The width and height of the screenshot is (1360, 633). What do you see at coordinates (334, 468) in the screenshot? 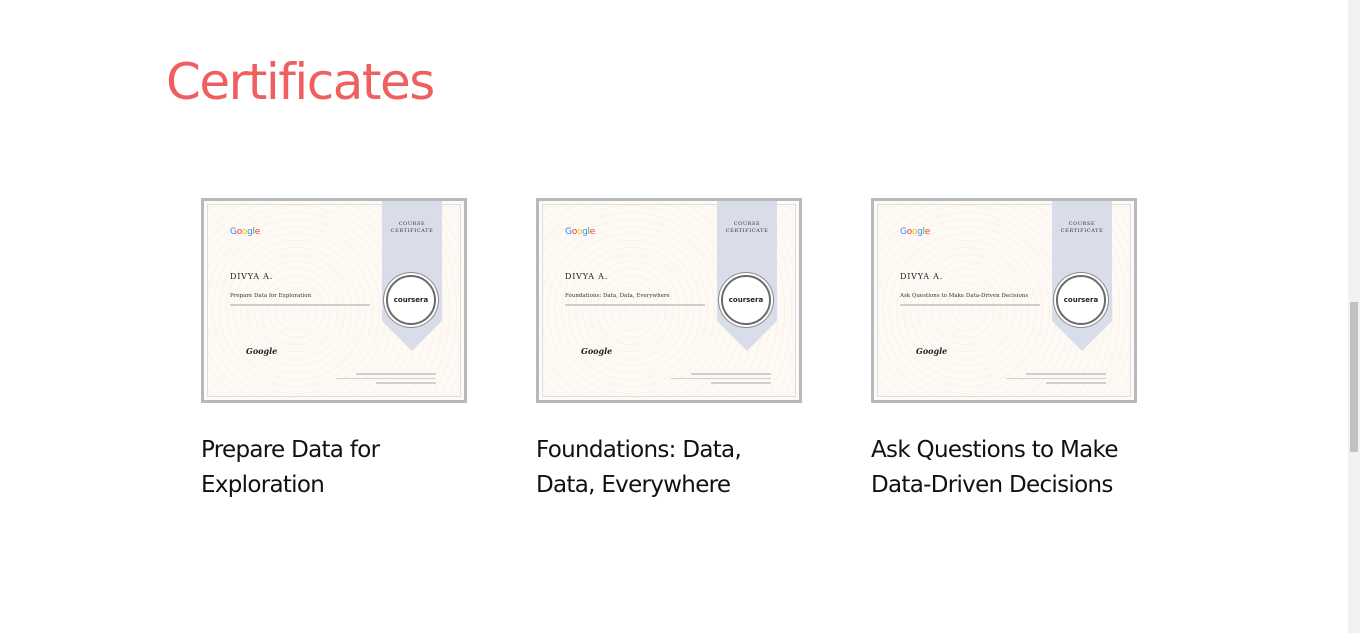
I see `certificate-title: Prepare Data for Exploration` at bounding box center [334, 468].